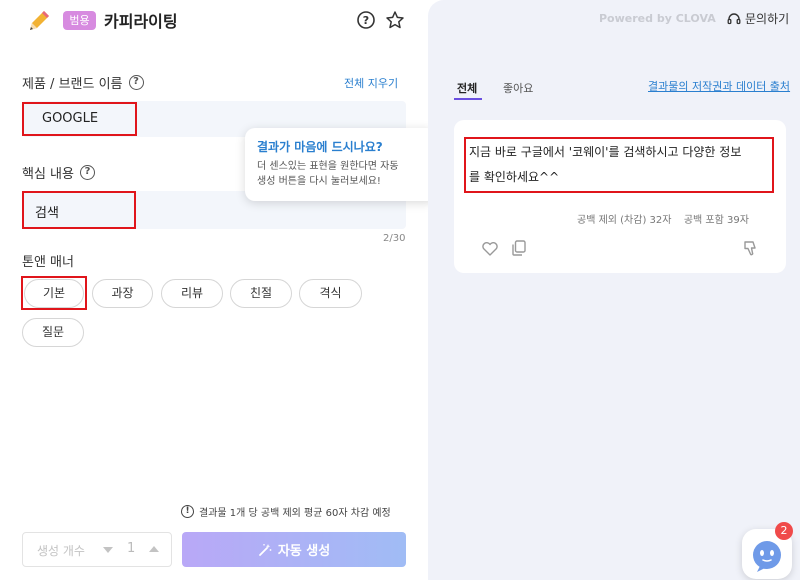 Image resolution: width=800 pixels, height=580 pixels. What do you see at coordinates (61, 551) in the screenshot?
I see `stepper-label: 생성 개수` at bounding box center [61, 551].